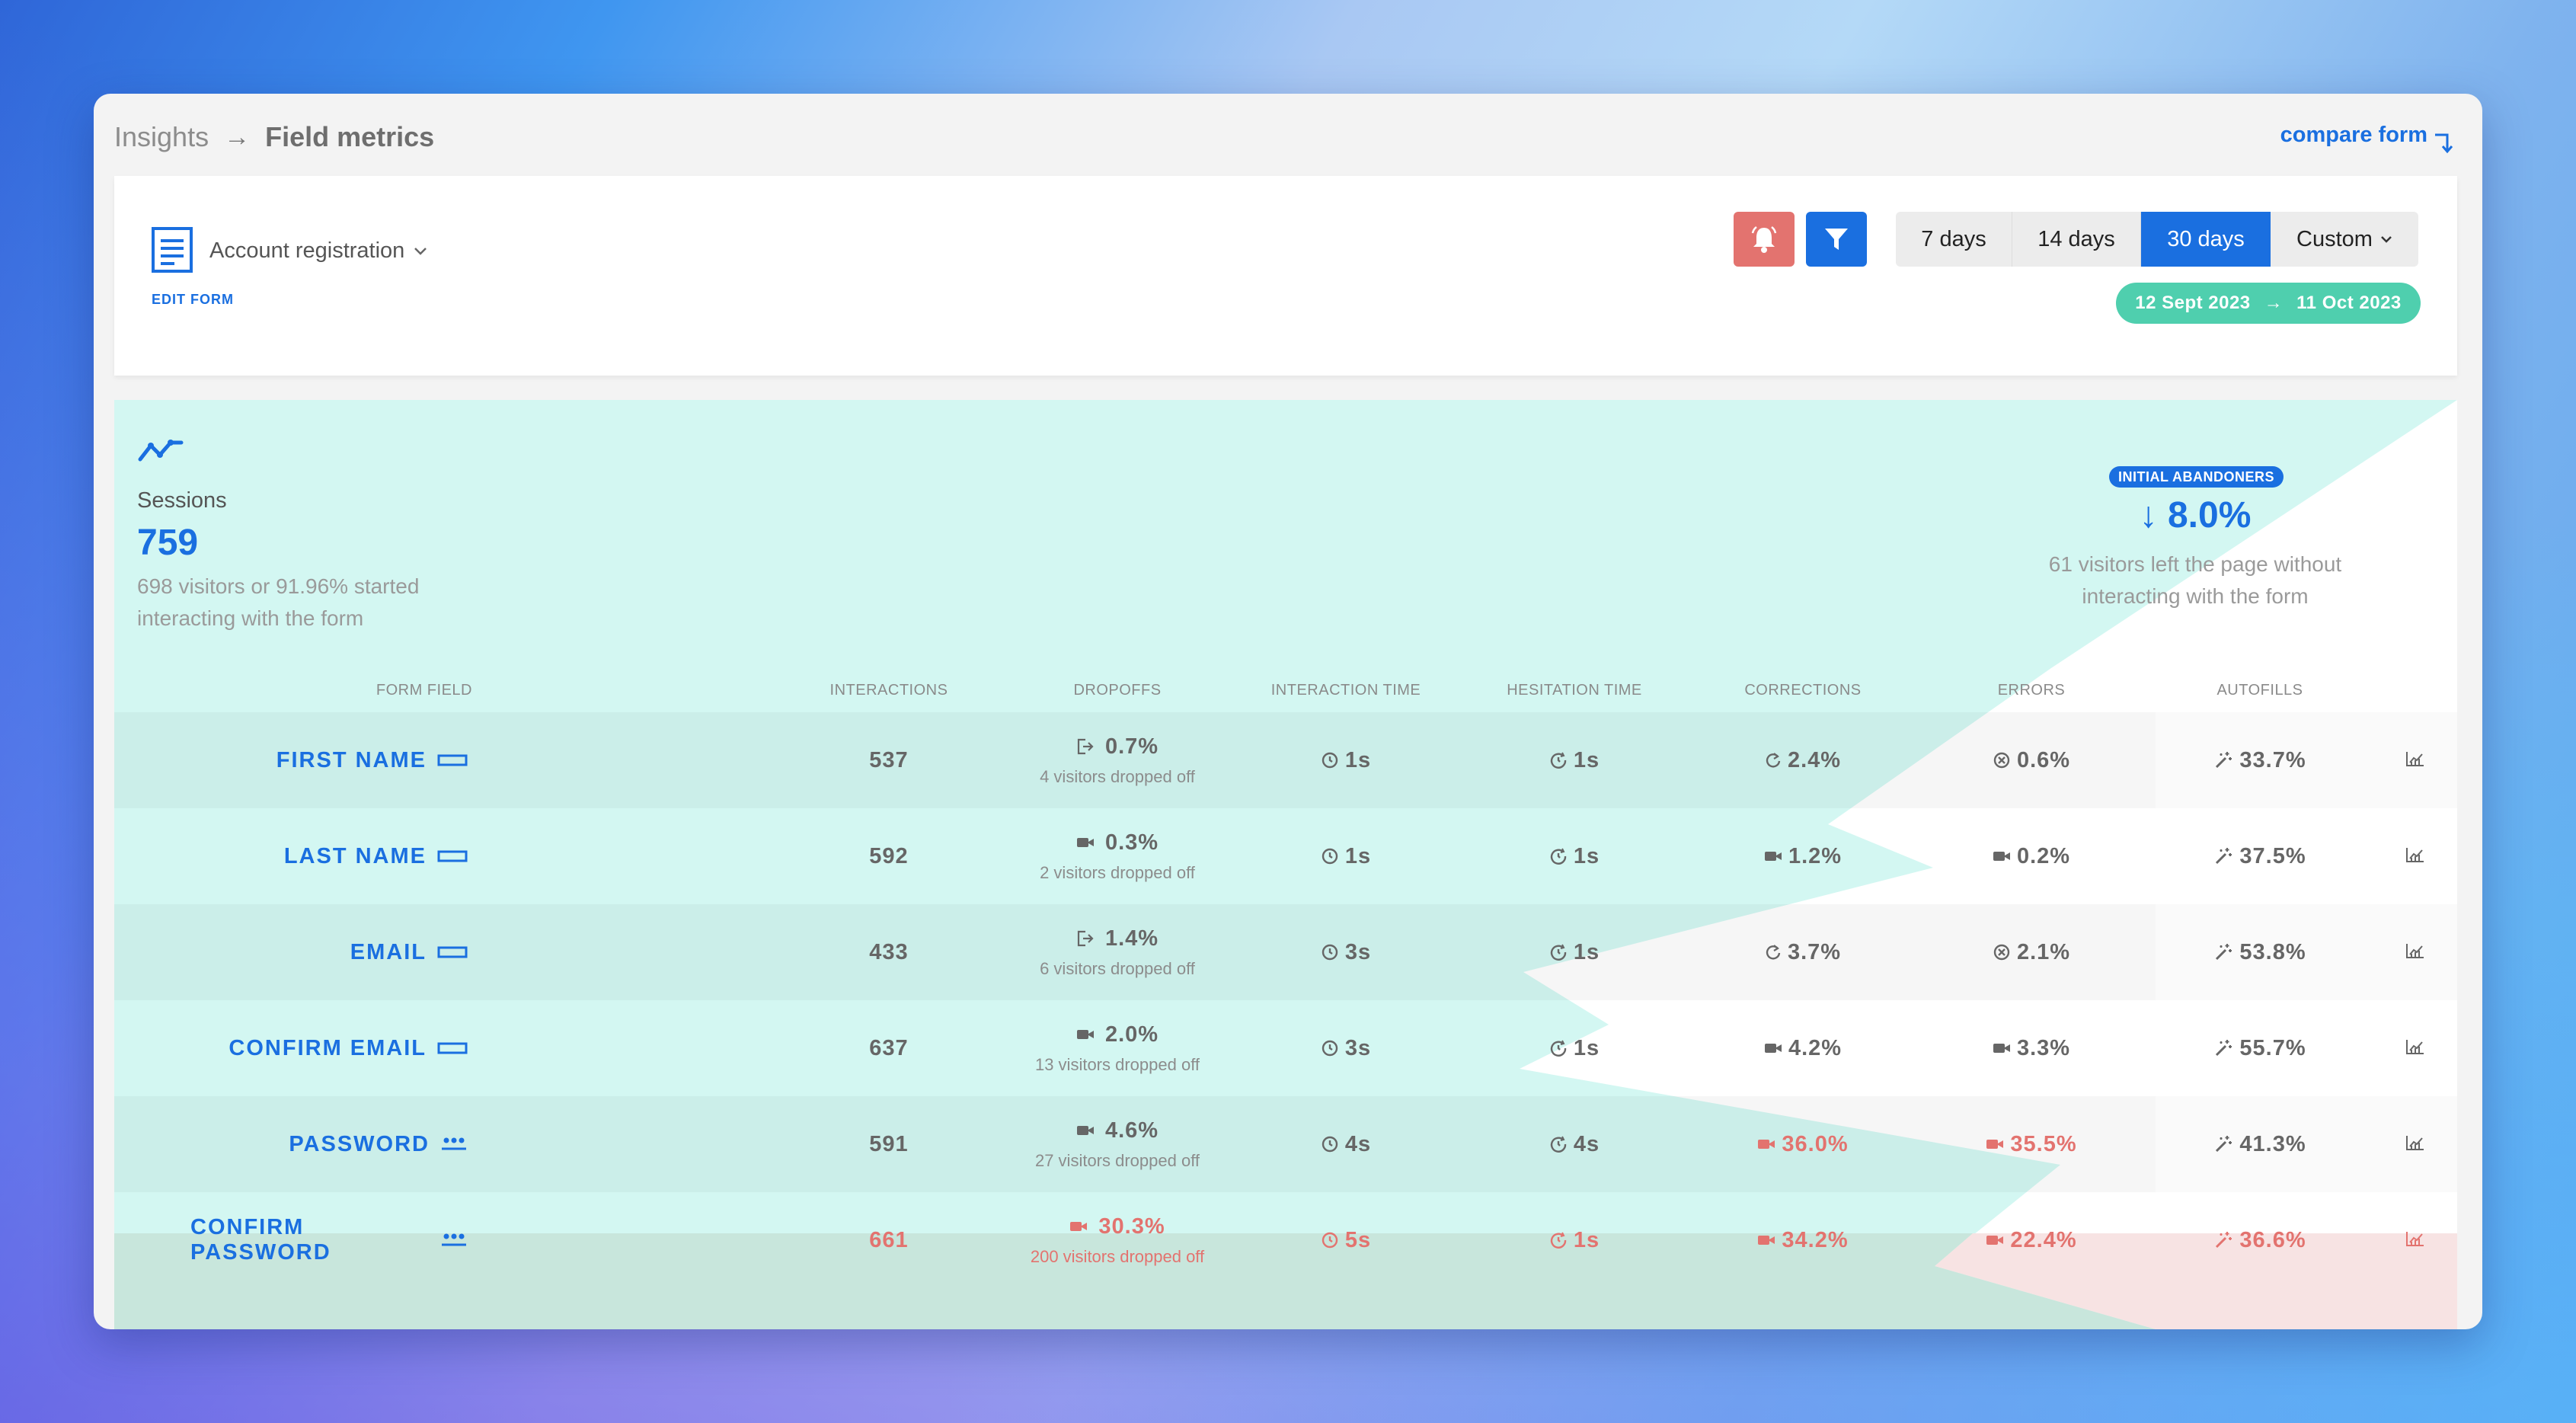 Image resolution: width=2576 pixels, height=1423 pixels. I want to click on interaction-time-cell: 5s, so click(1346, 1240).